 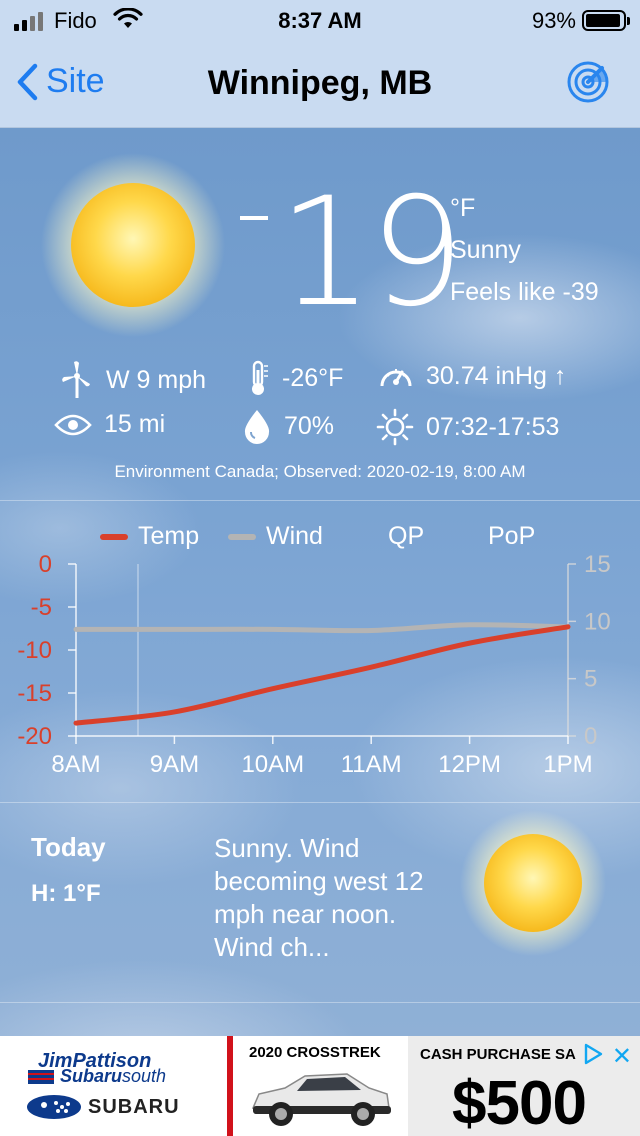 What do you see at coordinates (34, 693) in the screenshot?
I see `y-left-tick-label: -15` at bounding box center [34, 693].